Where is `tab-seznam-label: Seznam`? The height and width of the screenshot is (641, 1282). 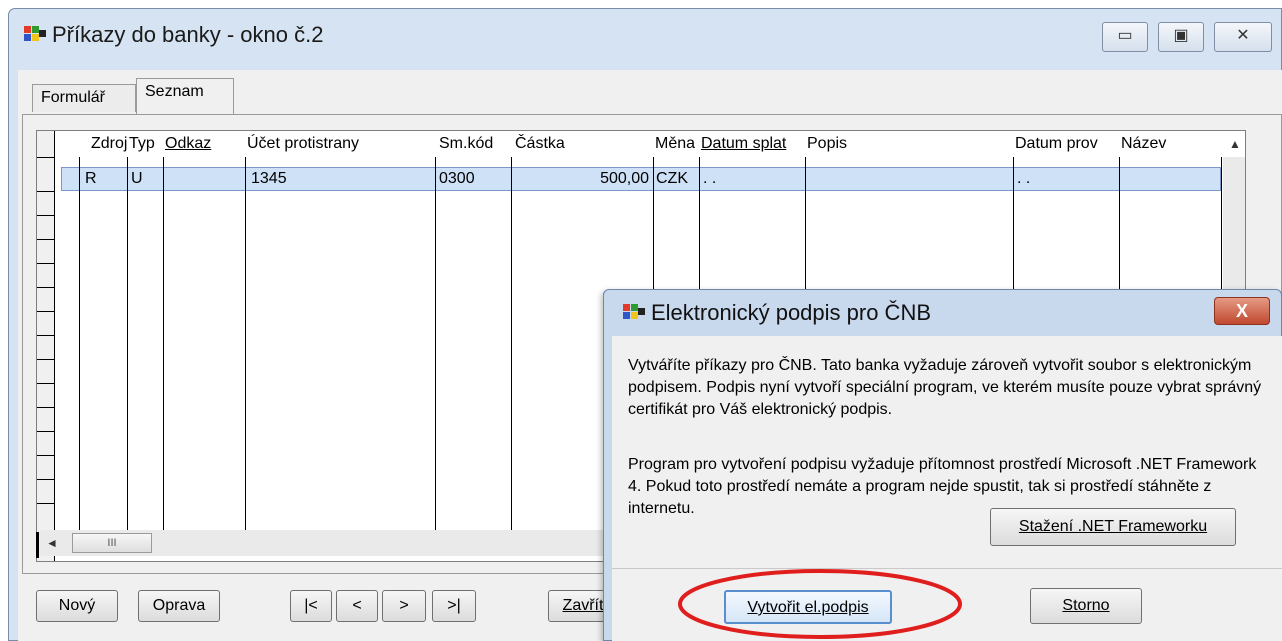 tab-seznam-label: Seznam is located at coordinates (174, 91).